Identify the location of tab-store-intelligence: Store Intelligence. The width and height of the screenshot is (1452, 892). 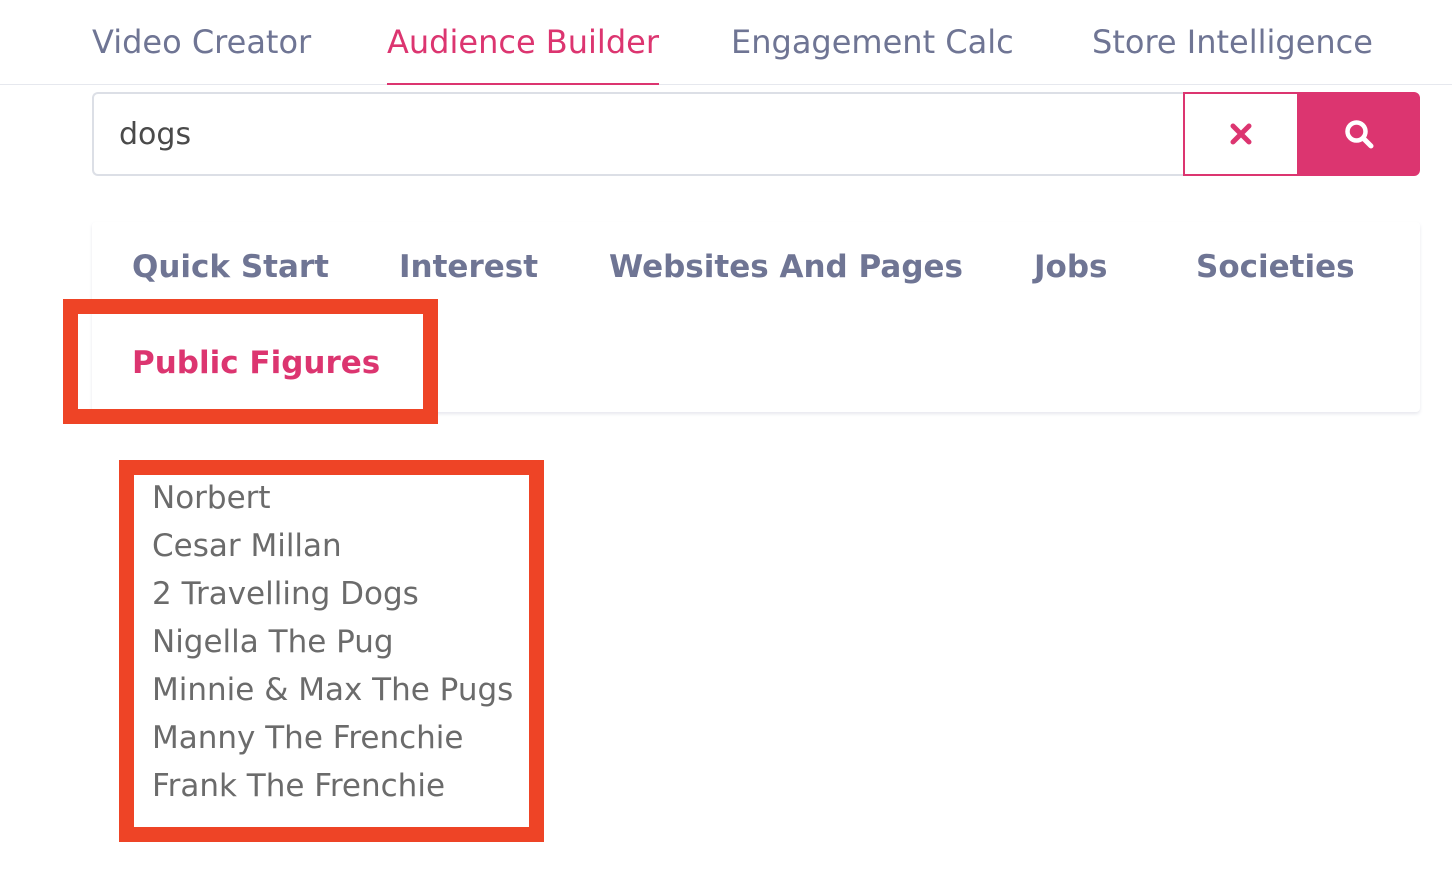
(1232, 42).